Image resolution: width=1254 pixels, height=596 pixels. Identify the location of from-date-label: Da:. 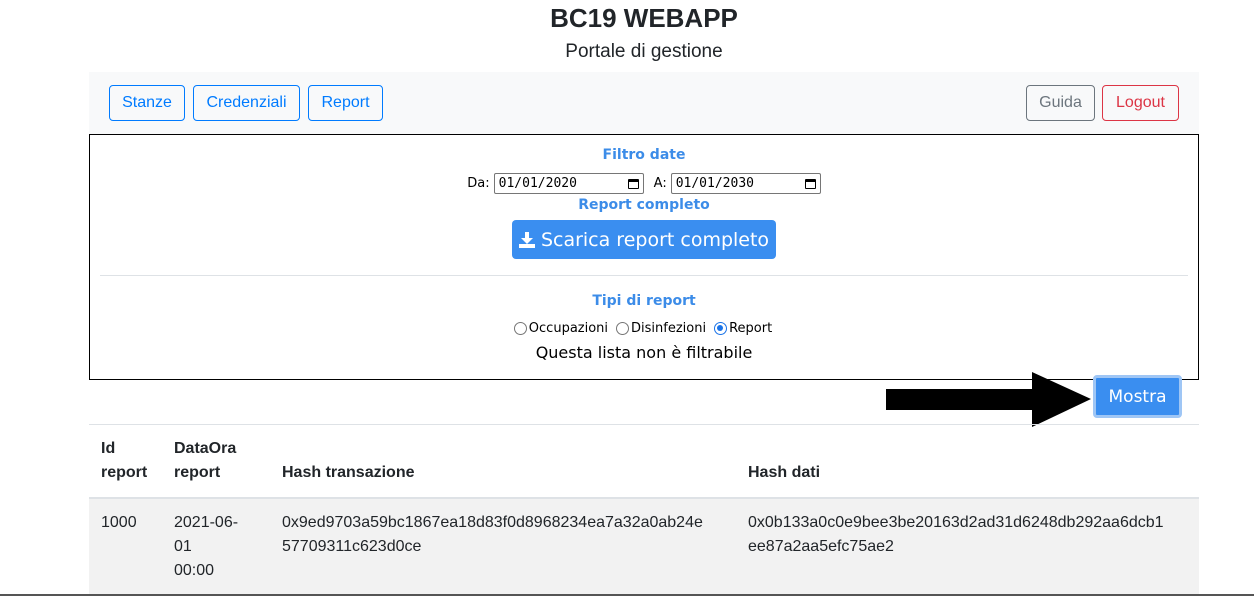
(478, 183).